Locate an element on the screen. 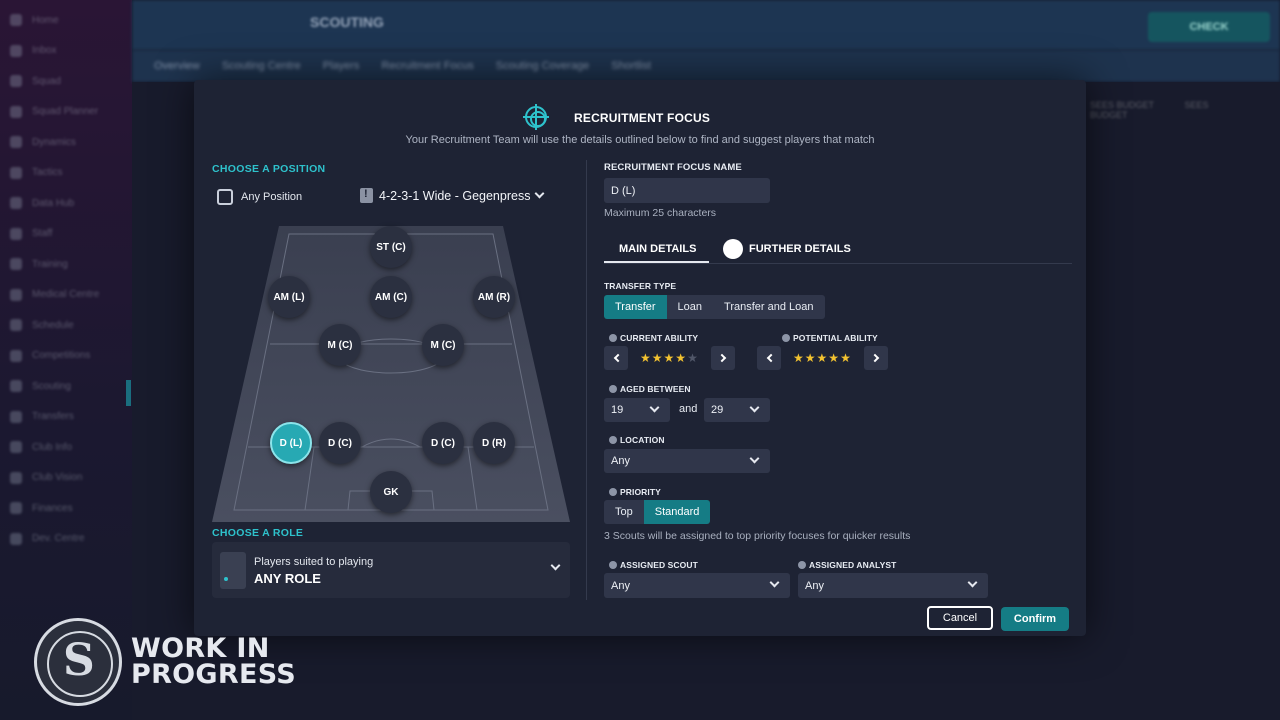 The width and height of the screenshot is (1280, 720). position-m-c-right: M (C) is located at coordinates (443, 345).